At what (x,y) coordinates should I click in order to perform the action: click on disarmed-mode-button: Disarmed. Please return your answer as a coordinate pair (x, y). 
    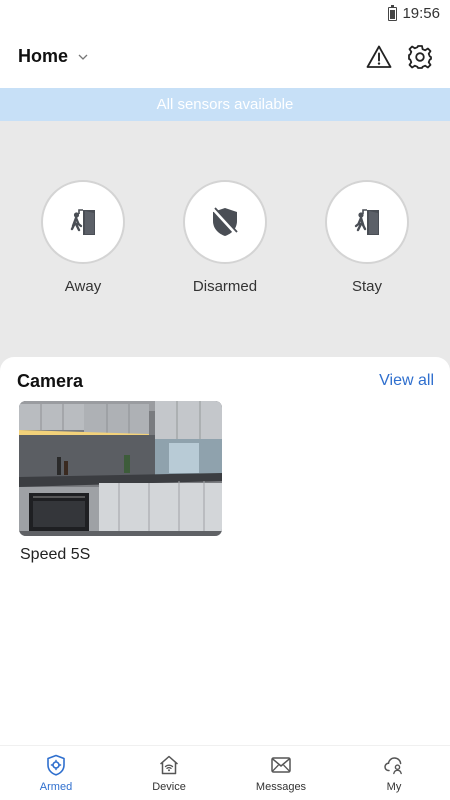
    Looking at the image, I should click on (225, 237).